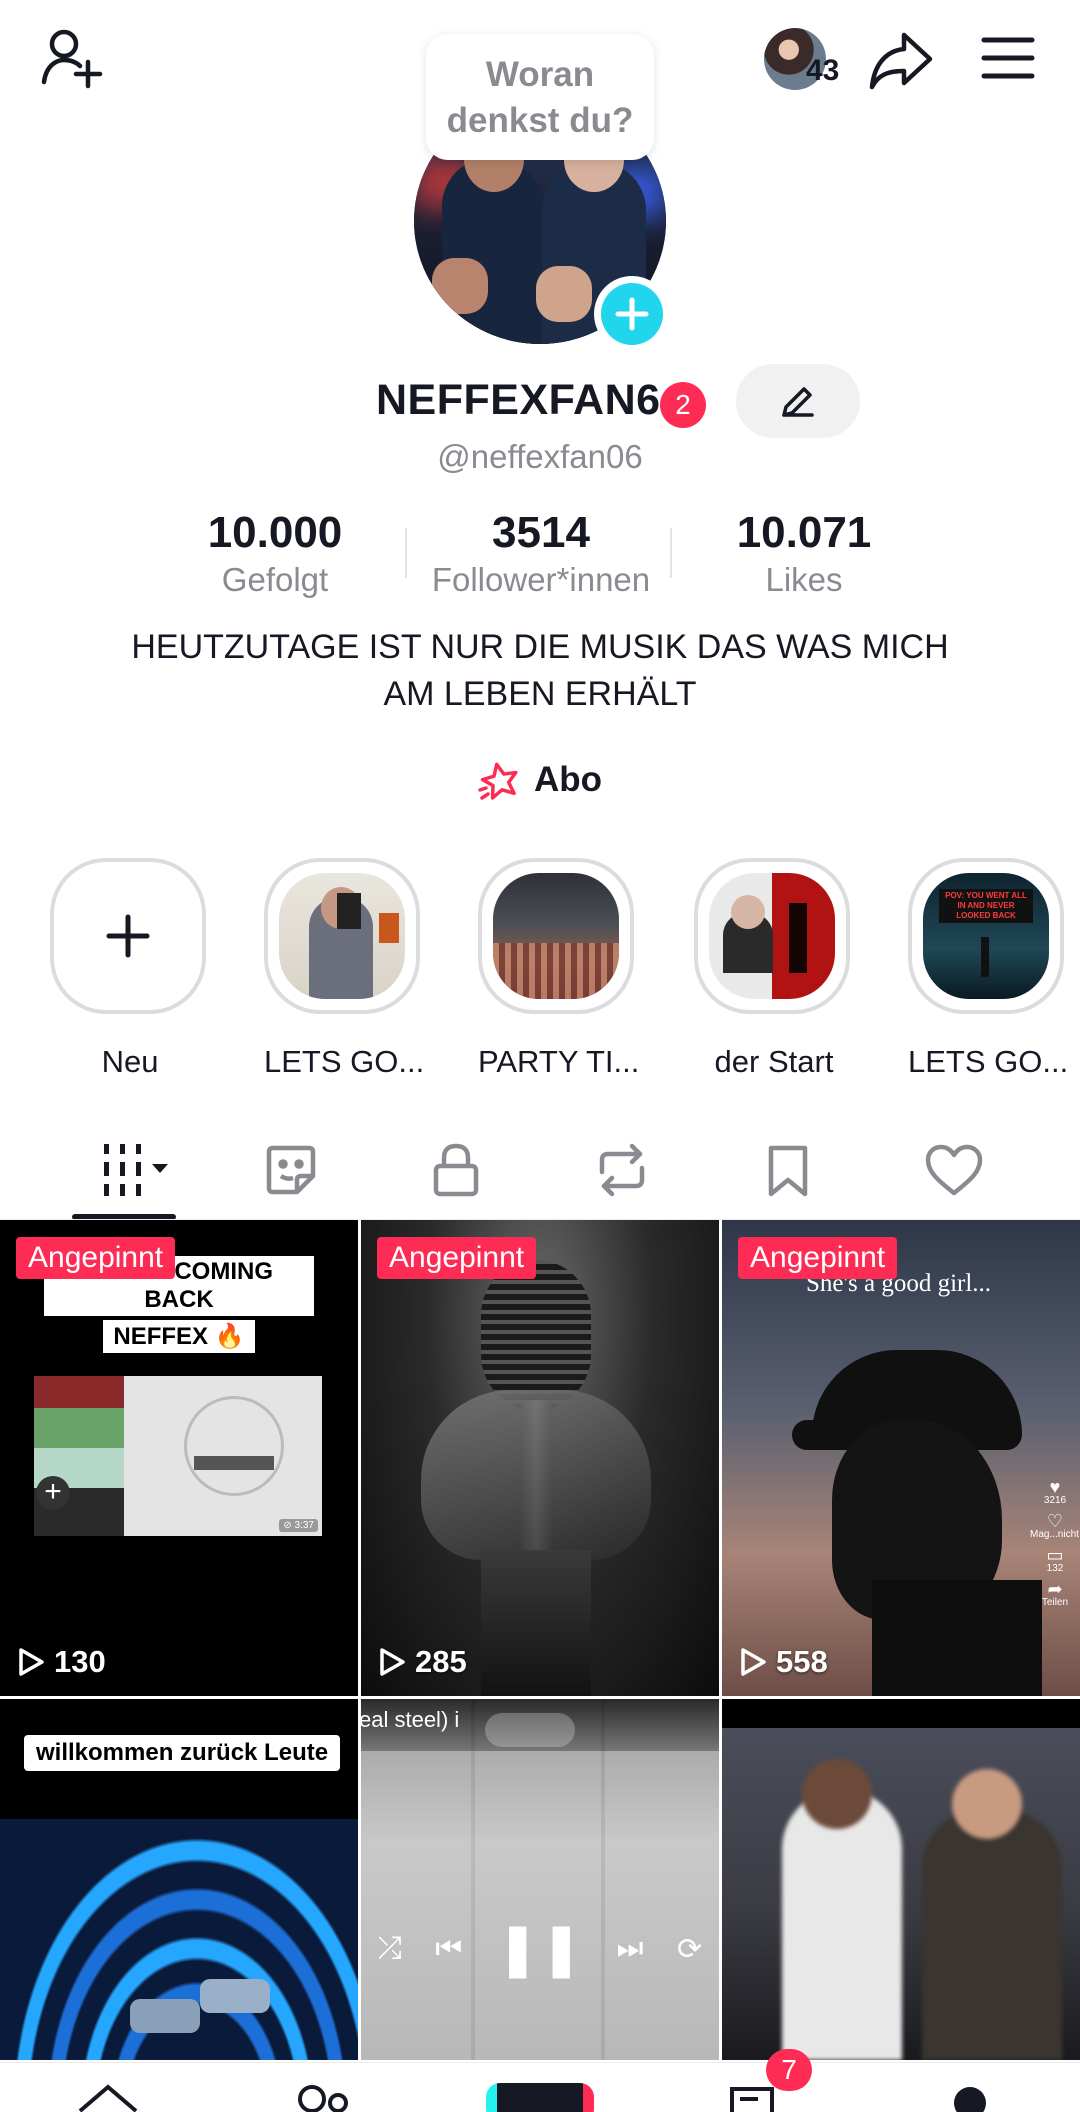 The width and height of the screenshot is (1080, 2112). Describe the element at coordinates (1054, 1534) in the screenshot. I see `video-side-text: Mag...nicht` at that location.